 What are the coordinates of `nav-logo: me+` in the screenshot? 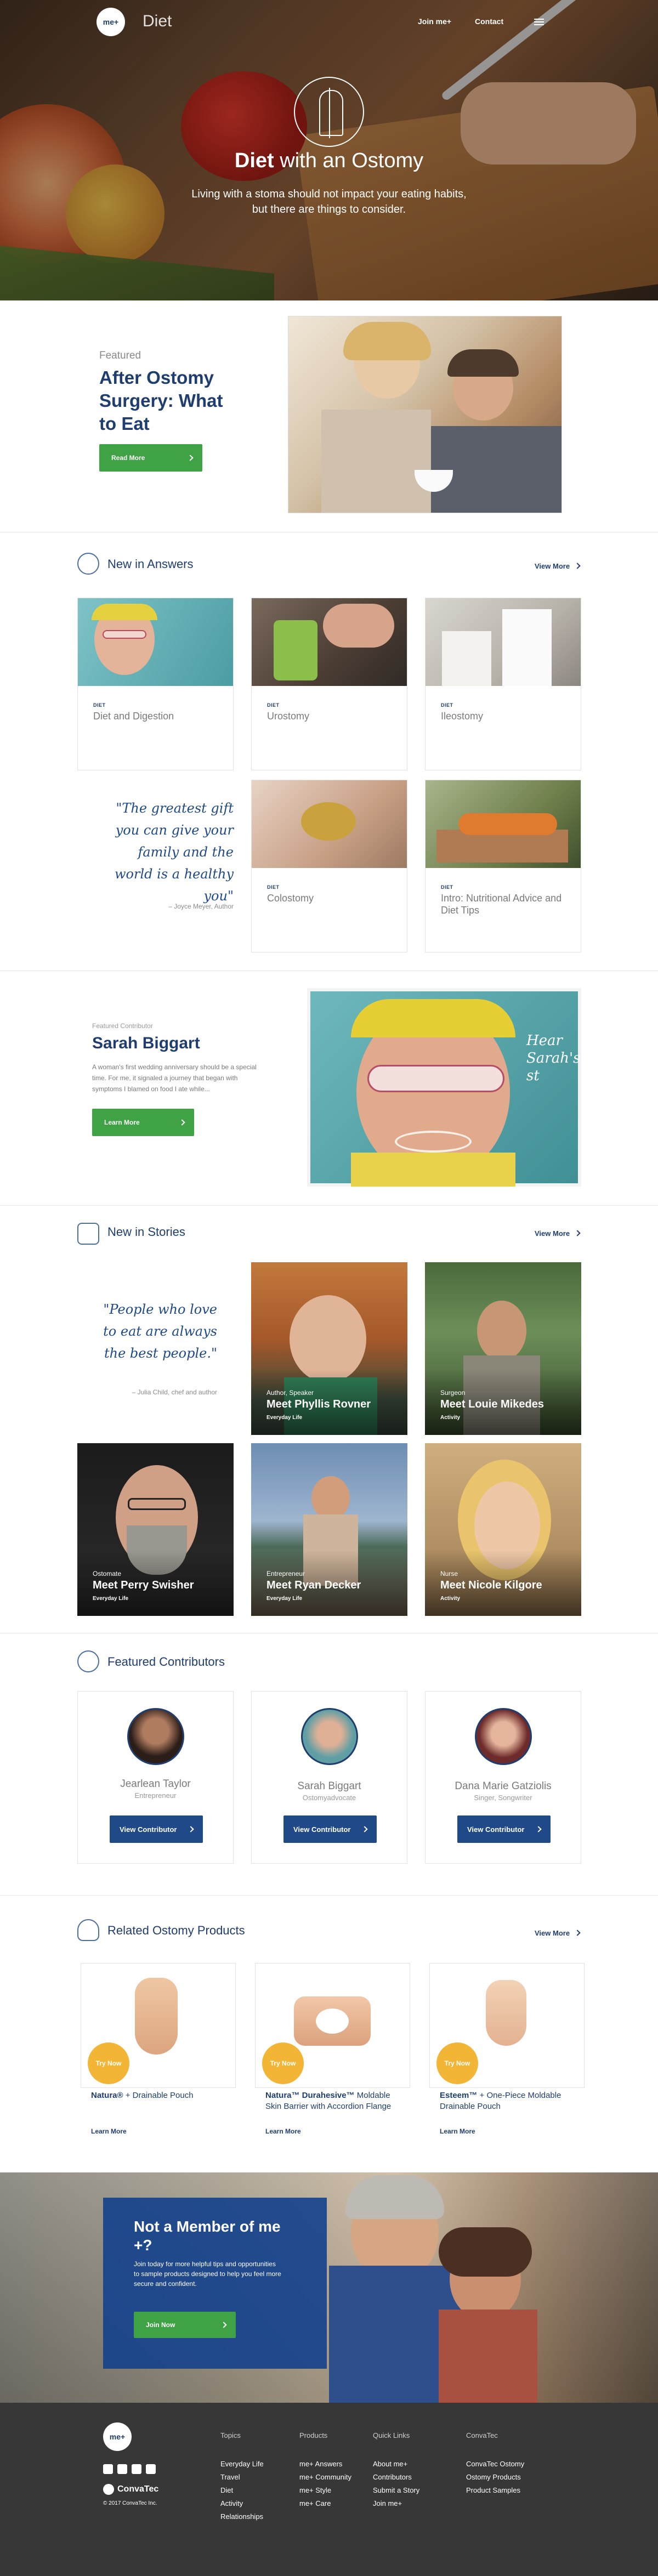 It's located at (111, 22).